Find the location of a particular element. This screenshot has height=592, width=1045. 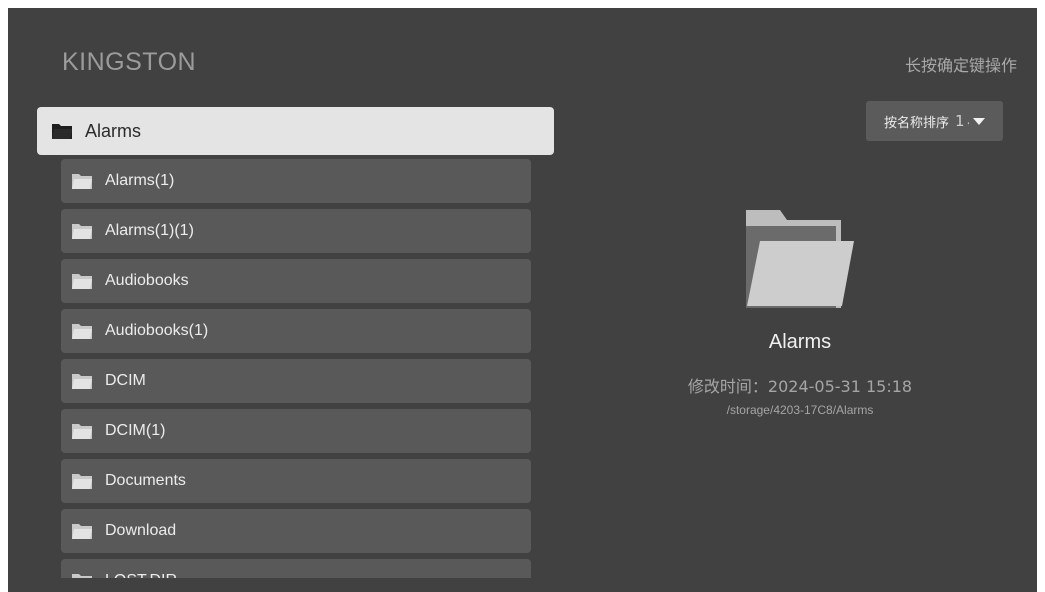

list-item: Audiobooks is located at coordinates (296, 281).